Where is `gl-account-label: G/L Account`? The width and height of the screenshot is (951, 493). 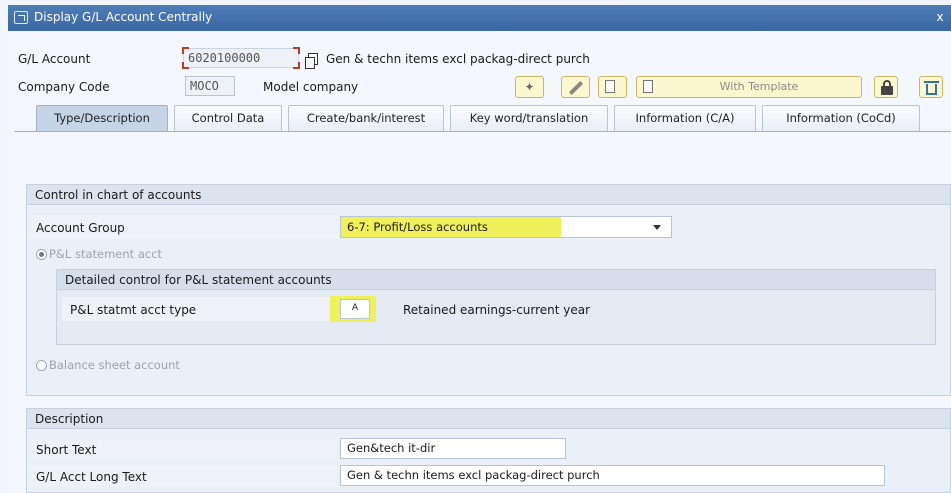
gl-account-label: G/L Account is located at coordinates (54, 59).